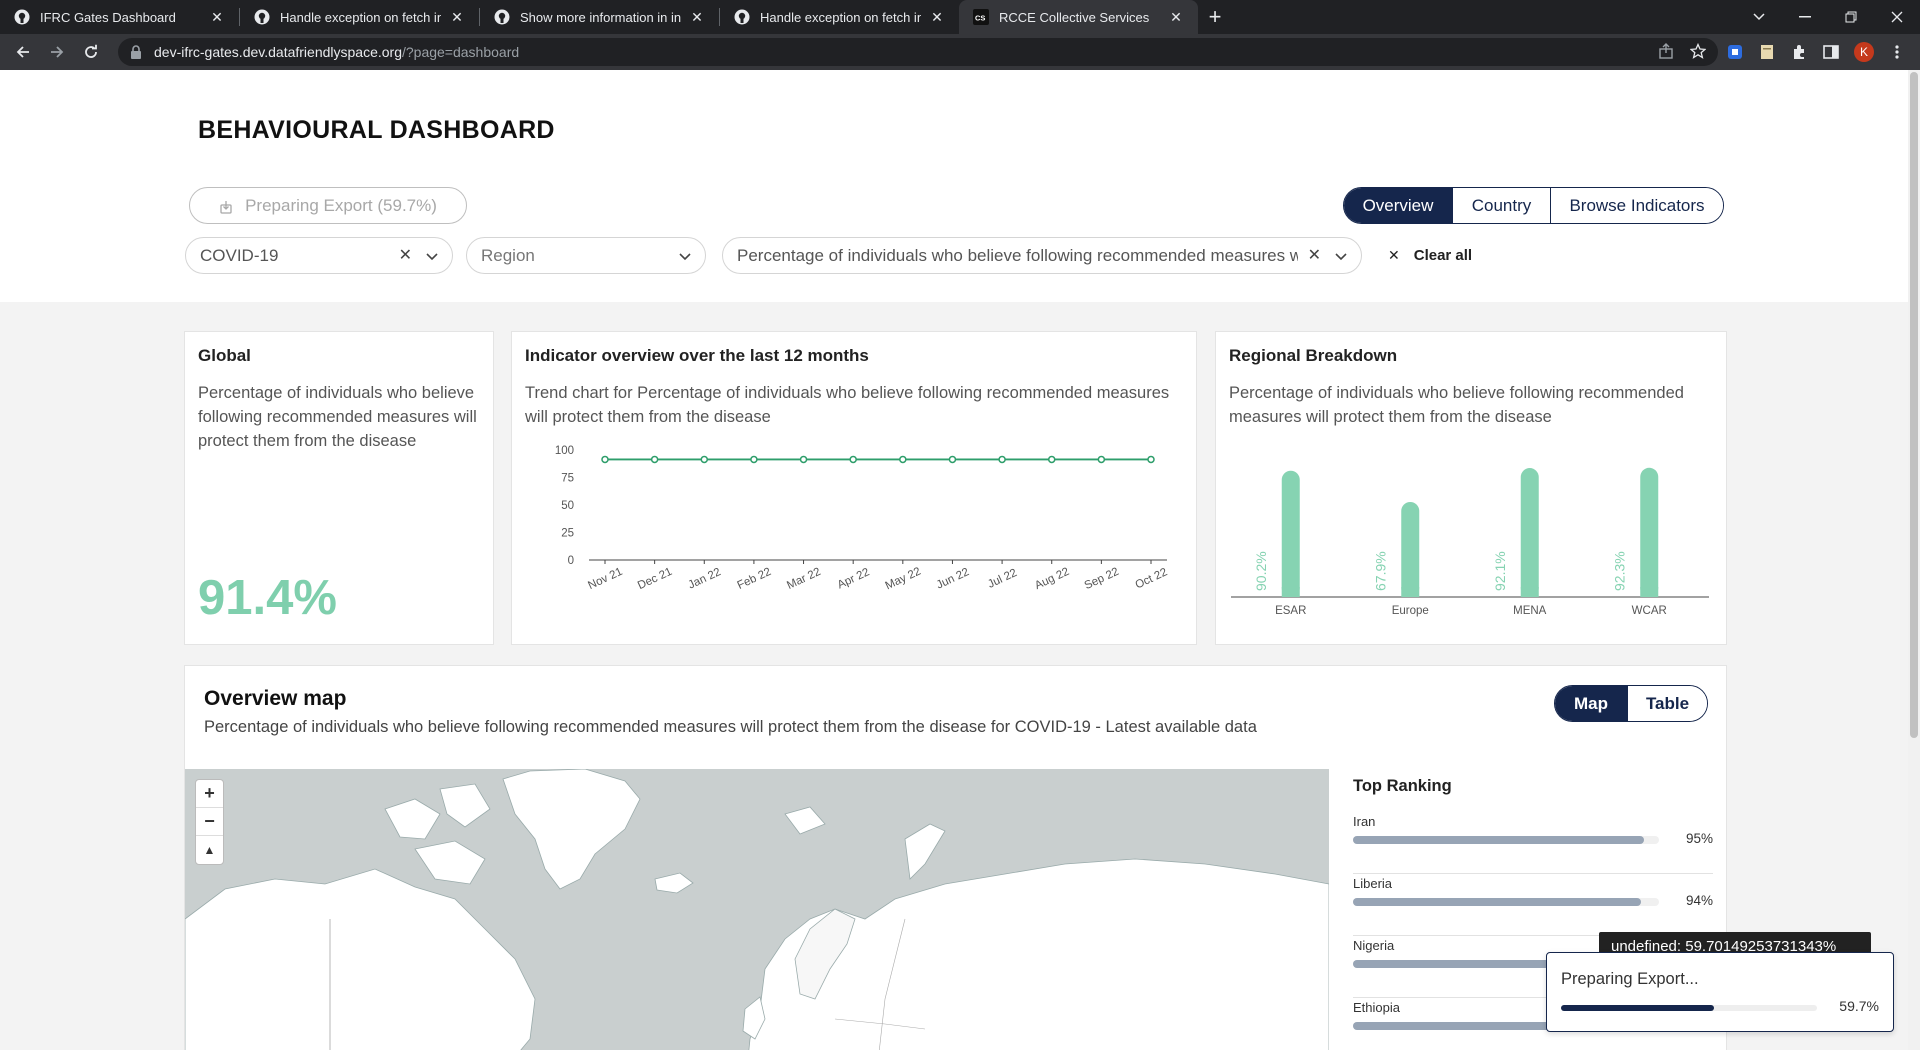 Image resolution: width=1920 pixels, height=1050 pixels. I want to click on bar-value-label: 92.1%, so click(1500, 571).